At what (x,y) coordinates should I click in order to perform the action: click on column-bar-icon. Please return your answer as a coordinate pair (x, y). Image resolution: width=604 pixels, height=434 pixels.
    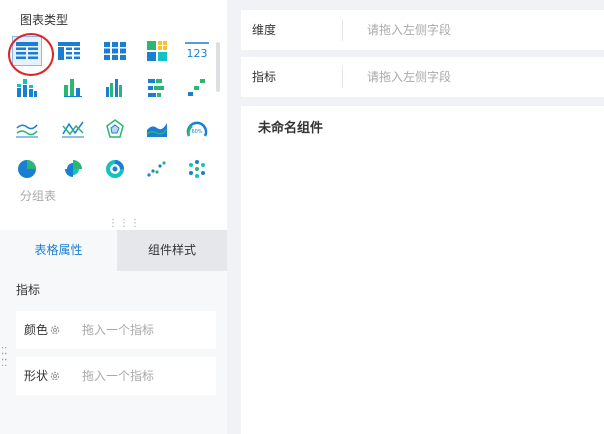
    Looking at the image, I should click on (73, 88).